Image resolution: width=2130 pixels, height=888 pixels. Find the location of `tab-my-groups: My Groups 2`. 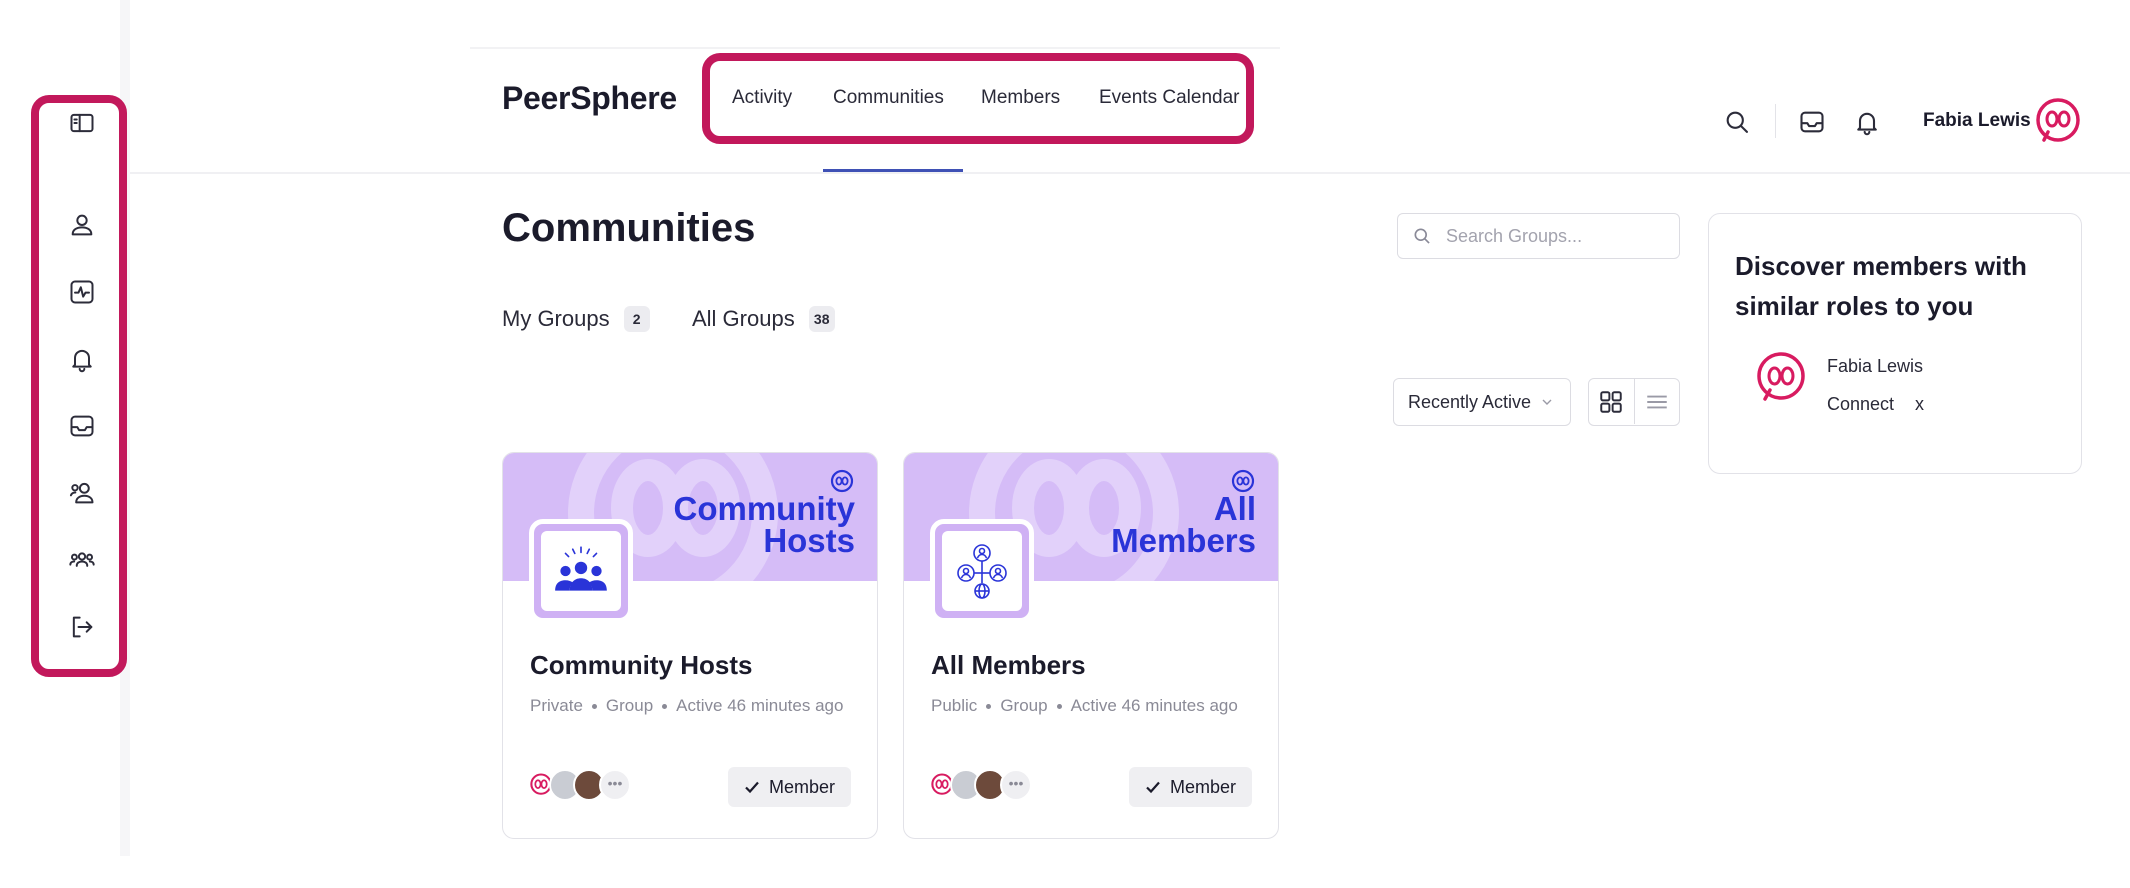

tab-my-groups: My Groups 2 is located at coordinates (576, 319).